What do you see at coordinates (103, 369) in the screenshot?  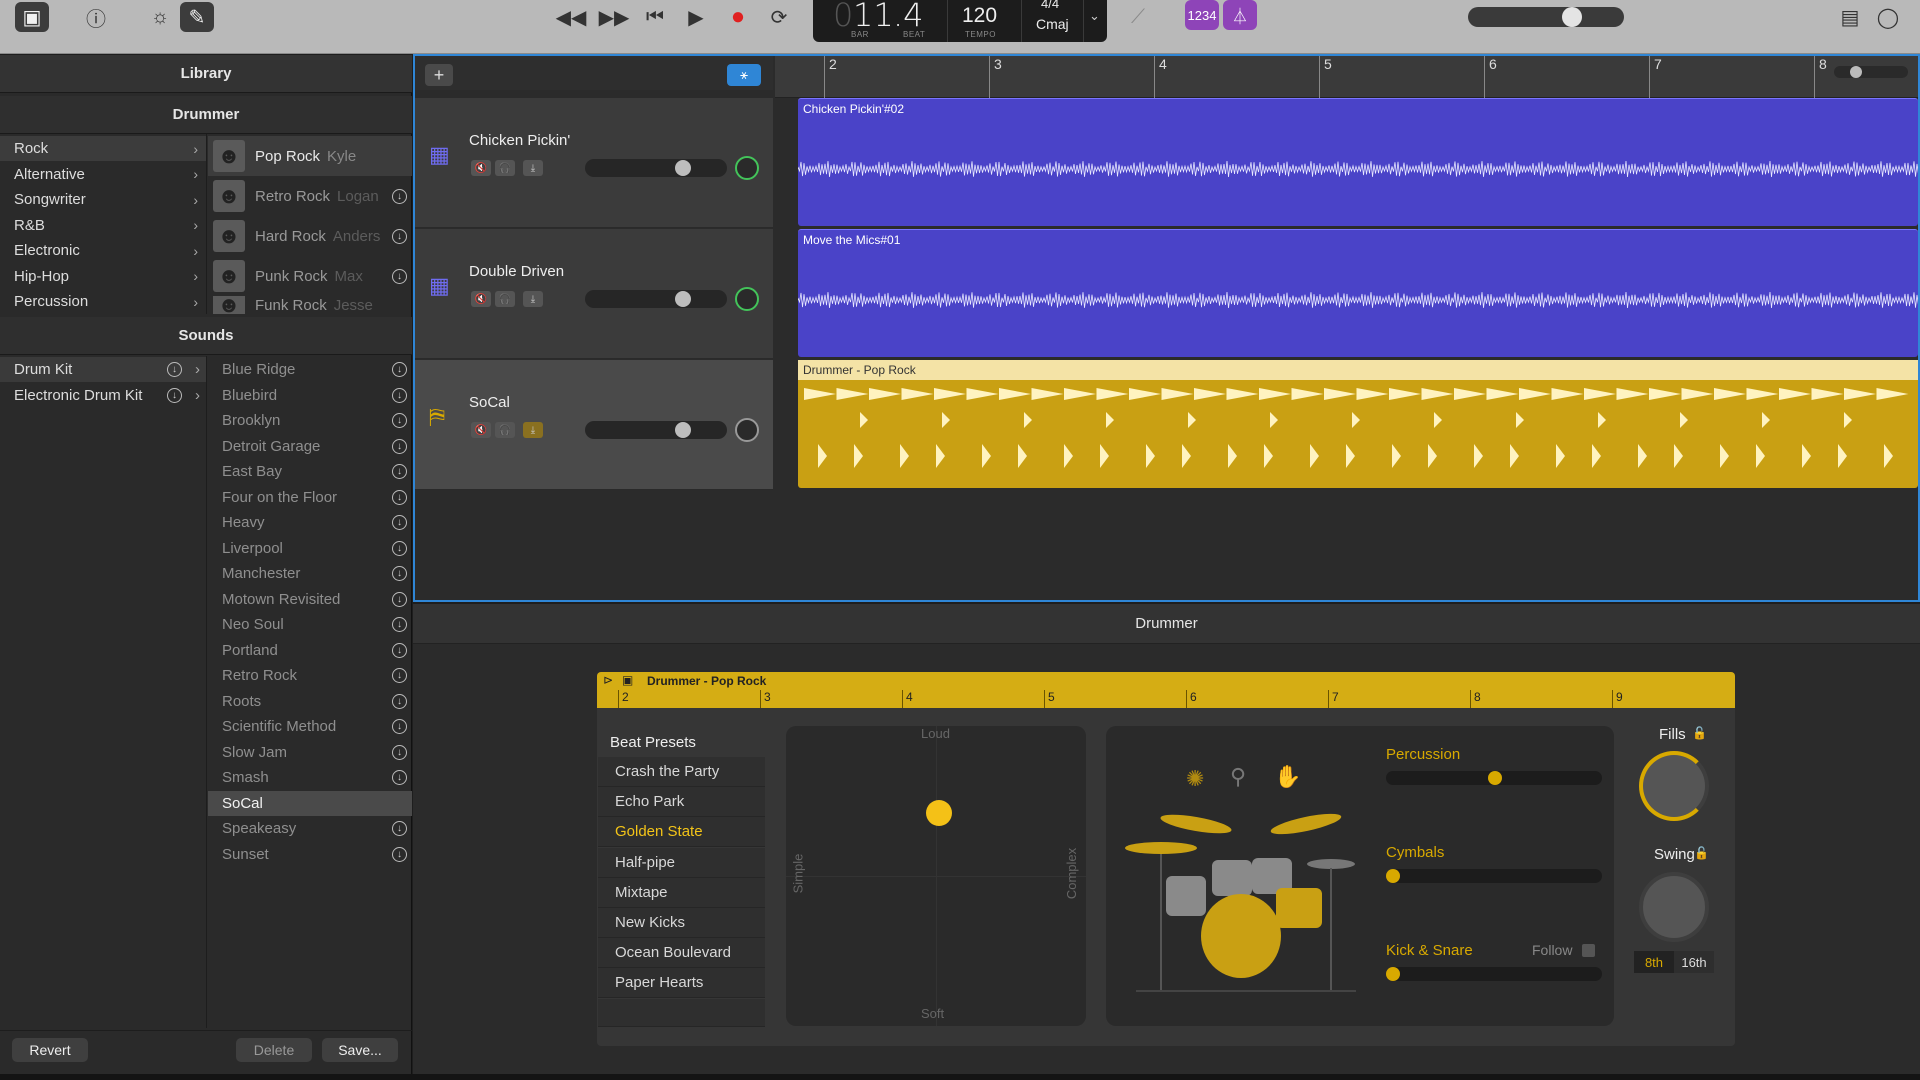 I see `kit-item: Drum Kit ↓ ›` at bounding box center [103, 369].